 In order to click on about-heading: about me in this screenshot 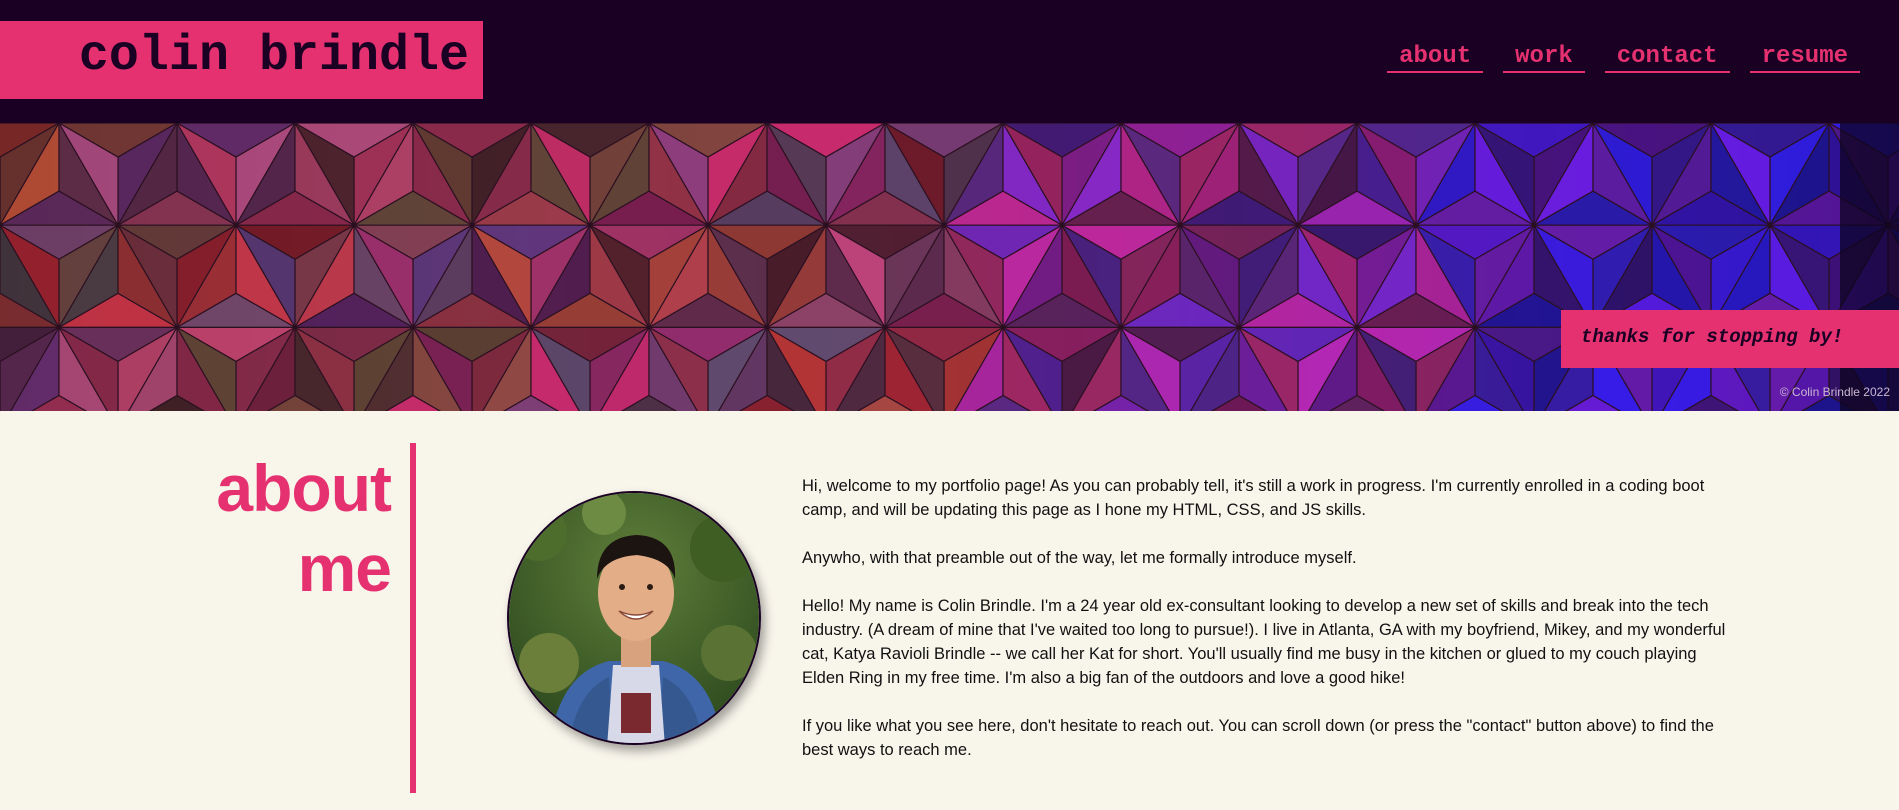, I will do `click(261, 528)`.